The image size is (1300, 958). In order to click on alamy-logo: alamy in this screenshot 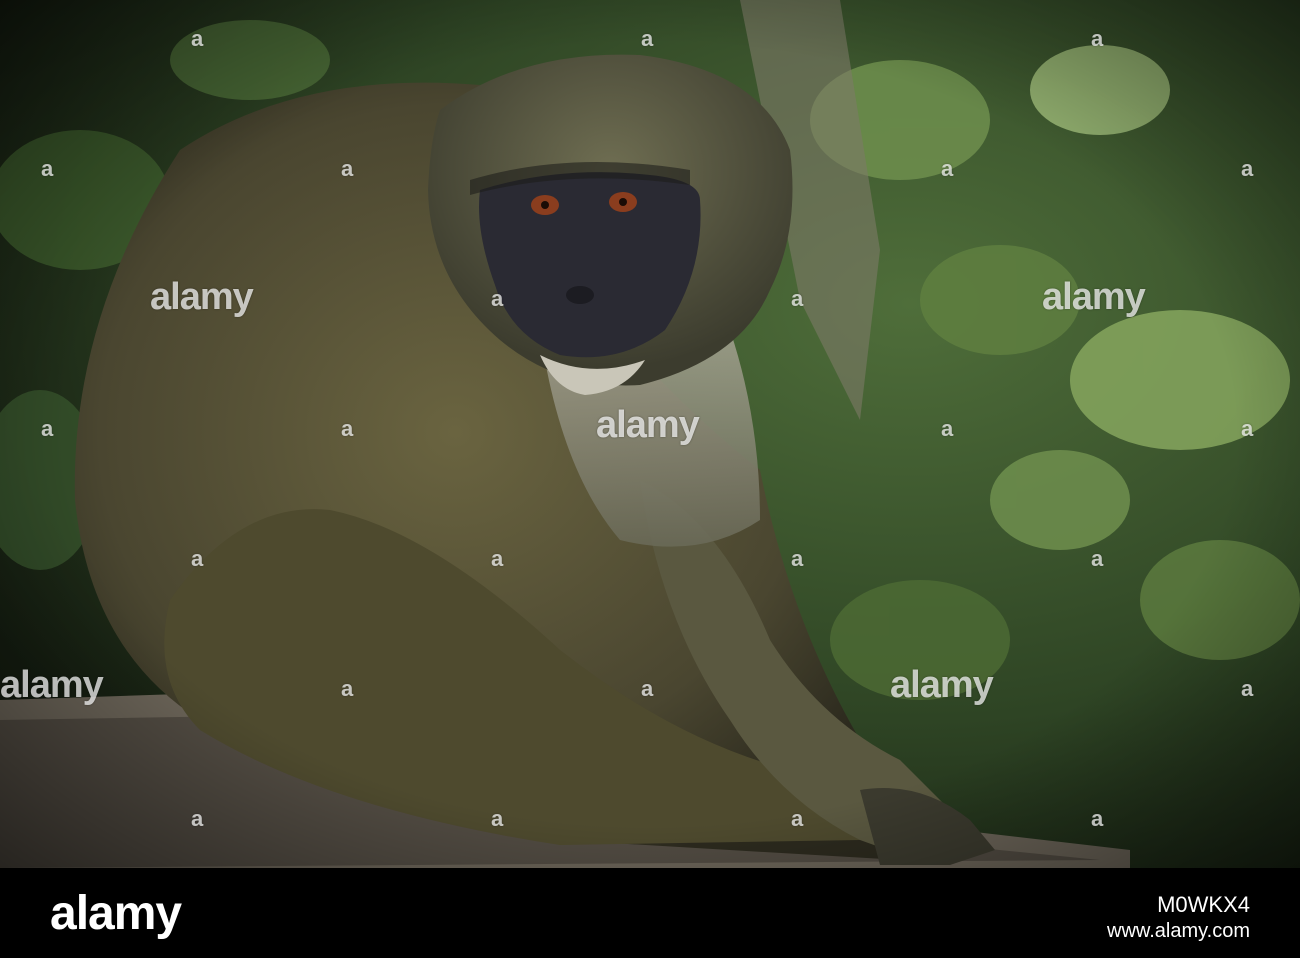, I will do `click(116, 913)`.